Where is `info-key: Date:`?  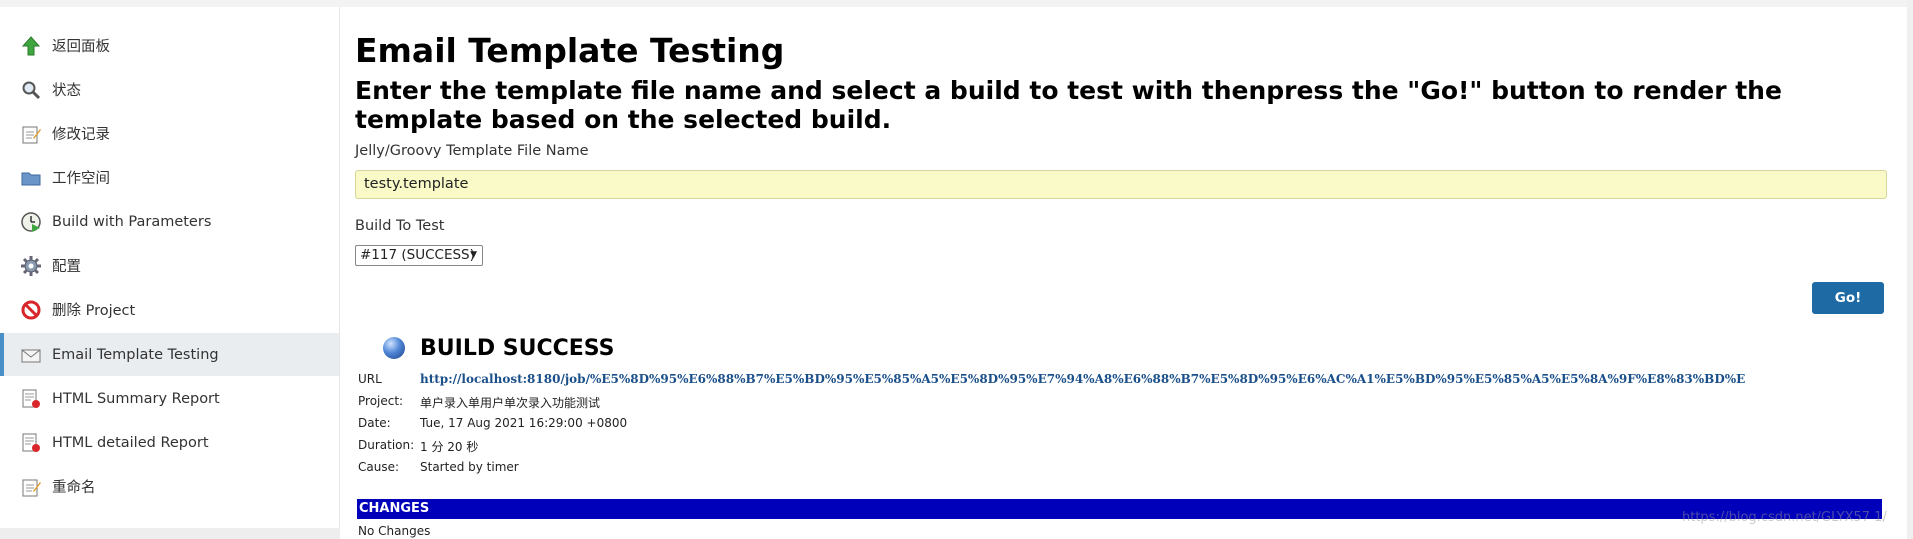
info-key: Date: is located at coordinates (374, 423).